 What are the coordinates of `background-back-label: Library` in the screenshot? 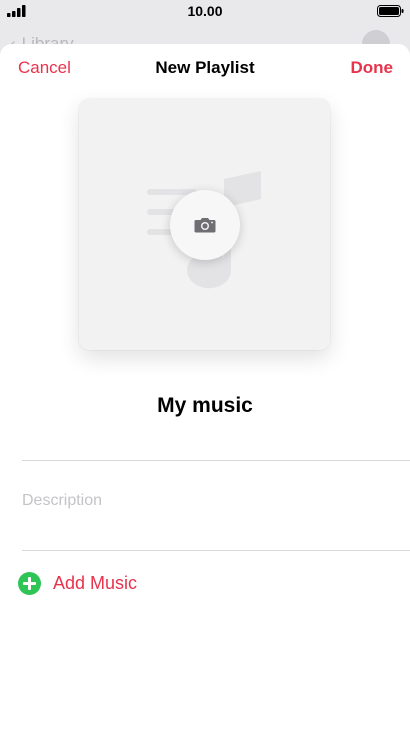 It's located at (47, 39).